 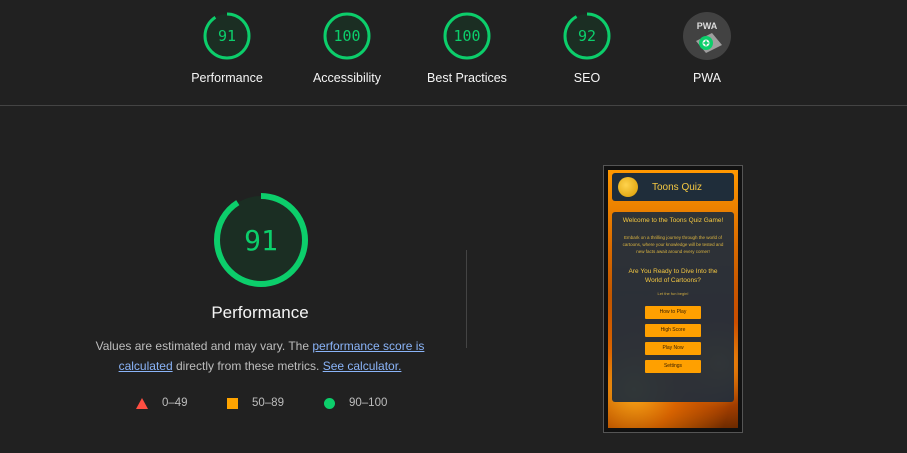 What do you see at coordinates (673, 330) in the screenshot?
I see `high-score-button: High Score` at bounding box center [673, 330].